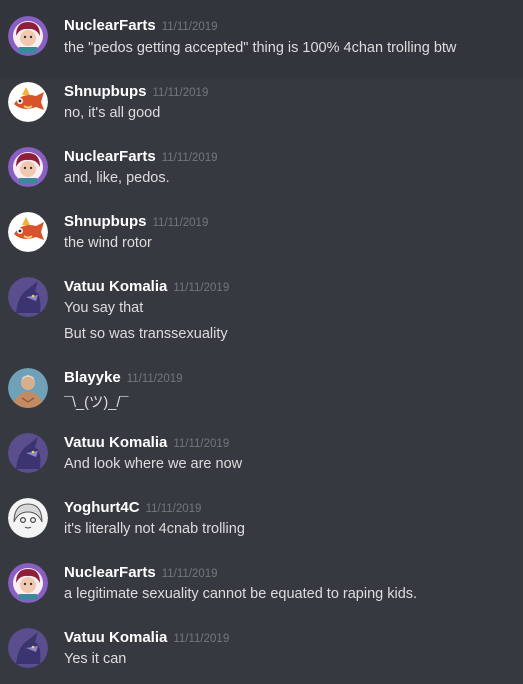  Describe the element at coordinates (146, 334) in the screenshot. I see `message-text: But so was transsexuality` at that location.